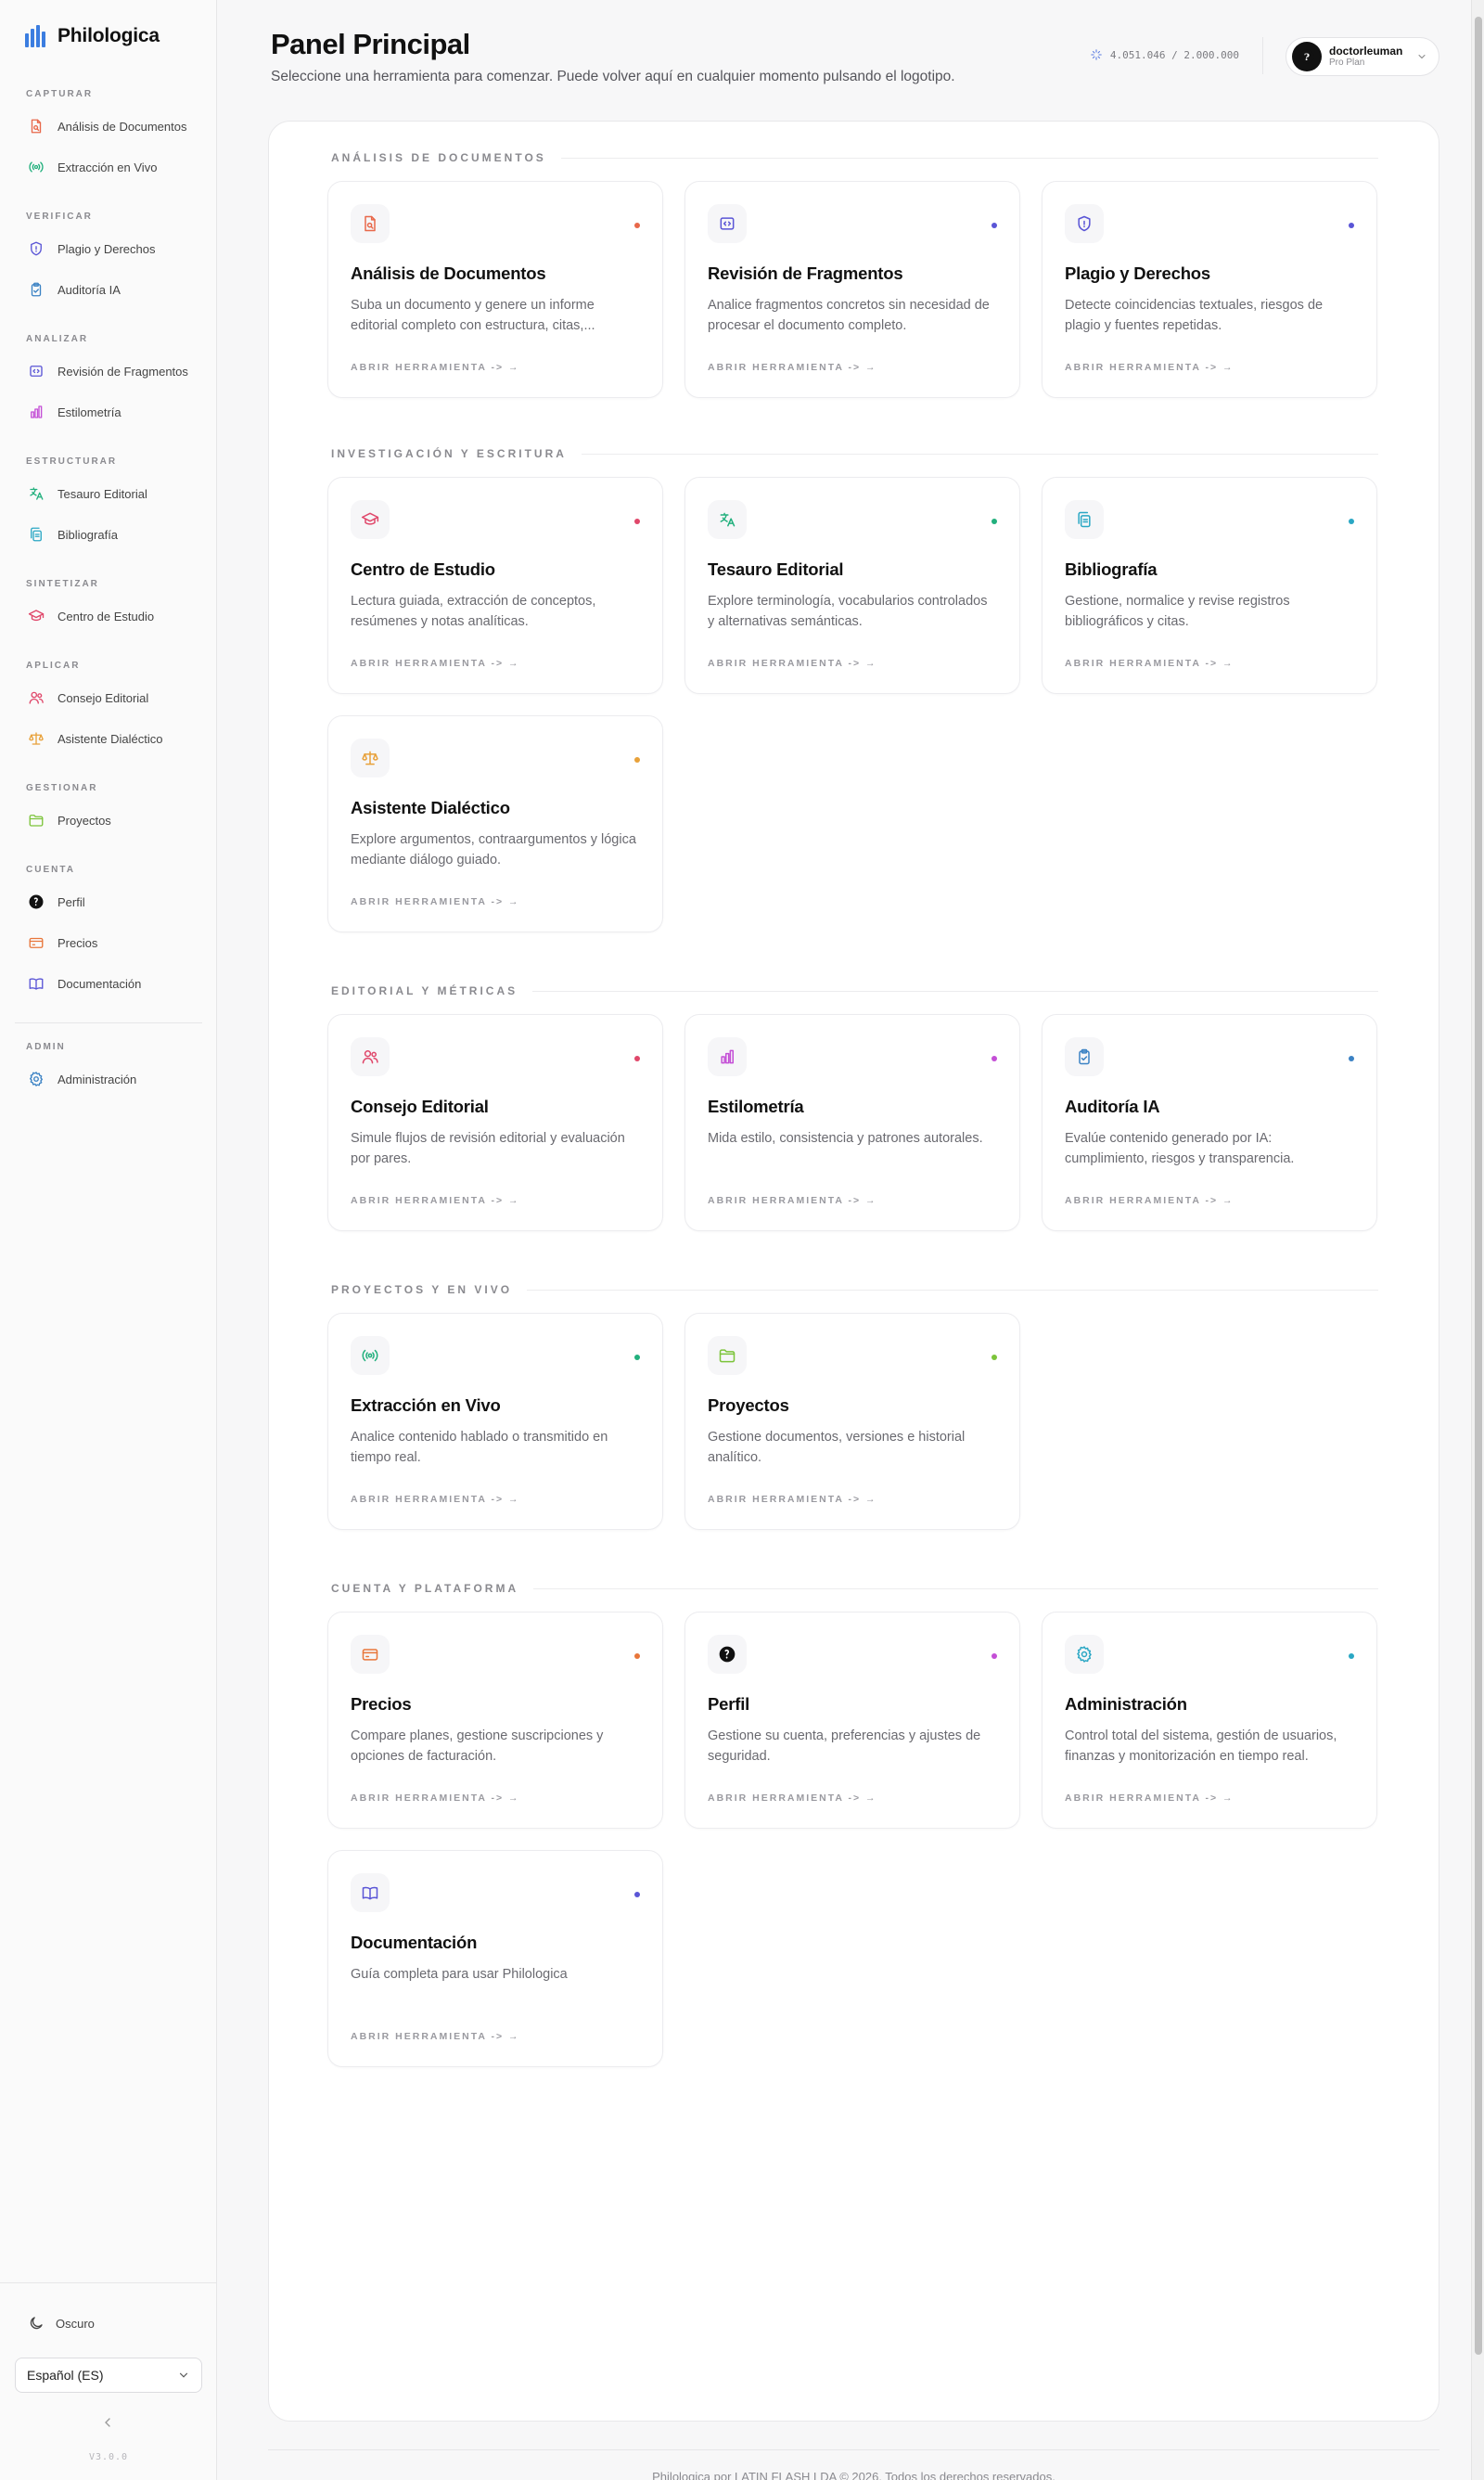 Image resolution: width=1484 pixels, height=2480 pixels. I want to click on gear-icon, so click(36, 1079).